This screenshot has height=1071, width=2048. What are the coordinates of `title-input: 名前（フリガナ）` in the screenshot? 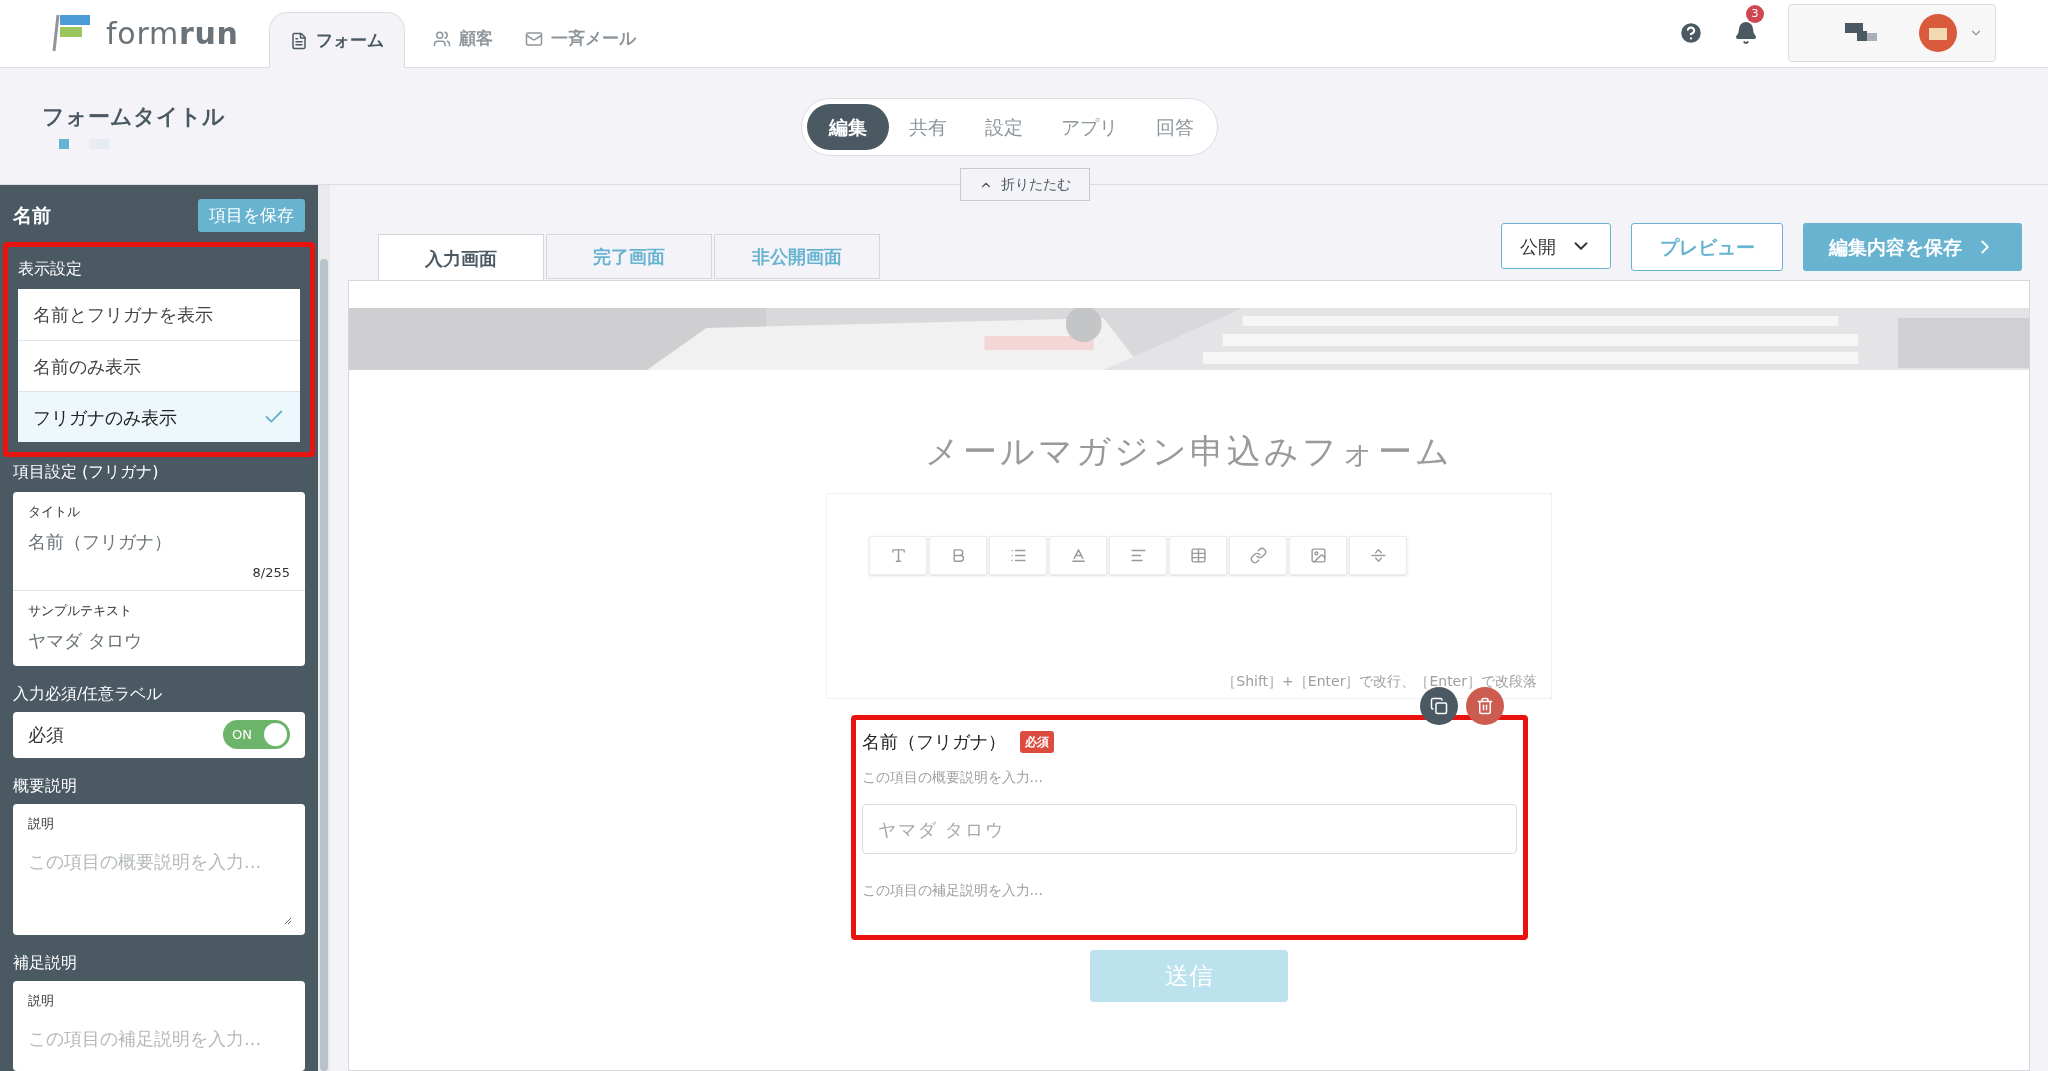 It's located at (159, 541).